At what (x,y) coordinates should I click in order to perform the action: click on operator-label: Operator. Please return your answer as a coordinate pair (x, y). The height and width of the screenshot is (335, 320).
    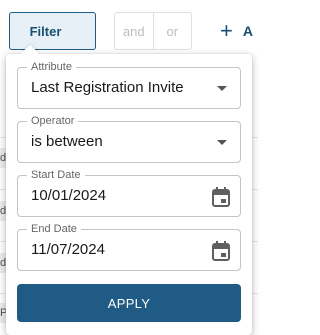
    Looking at the image, I should click on (53, 121).